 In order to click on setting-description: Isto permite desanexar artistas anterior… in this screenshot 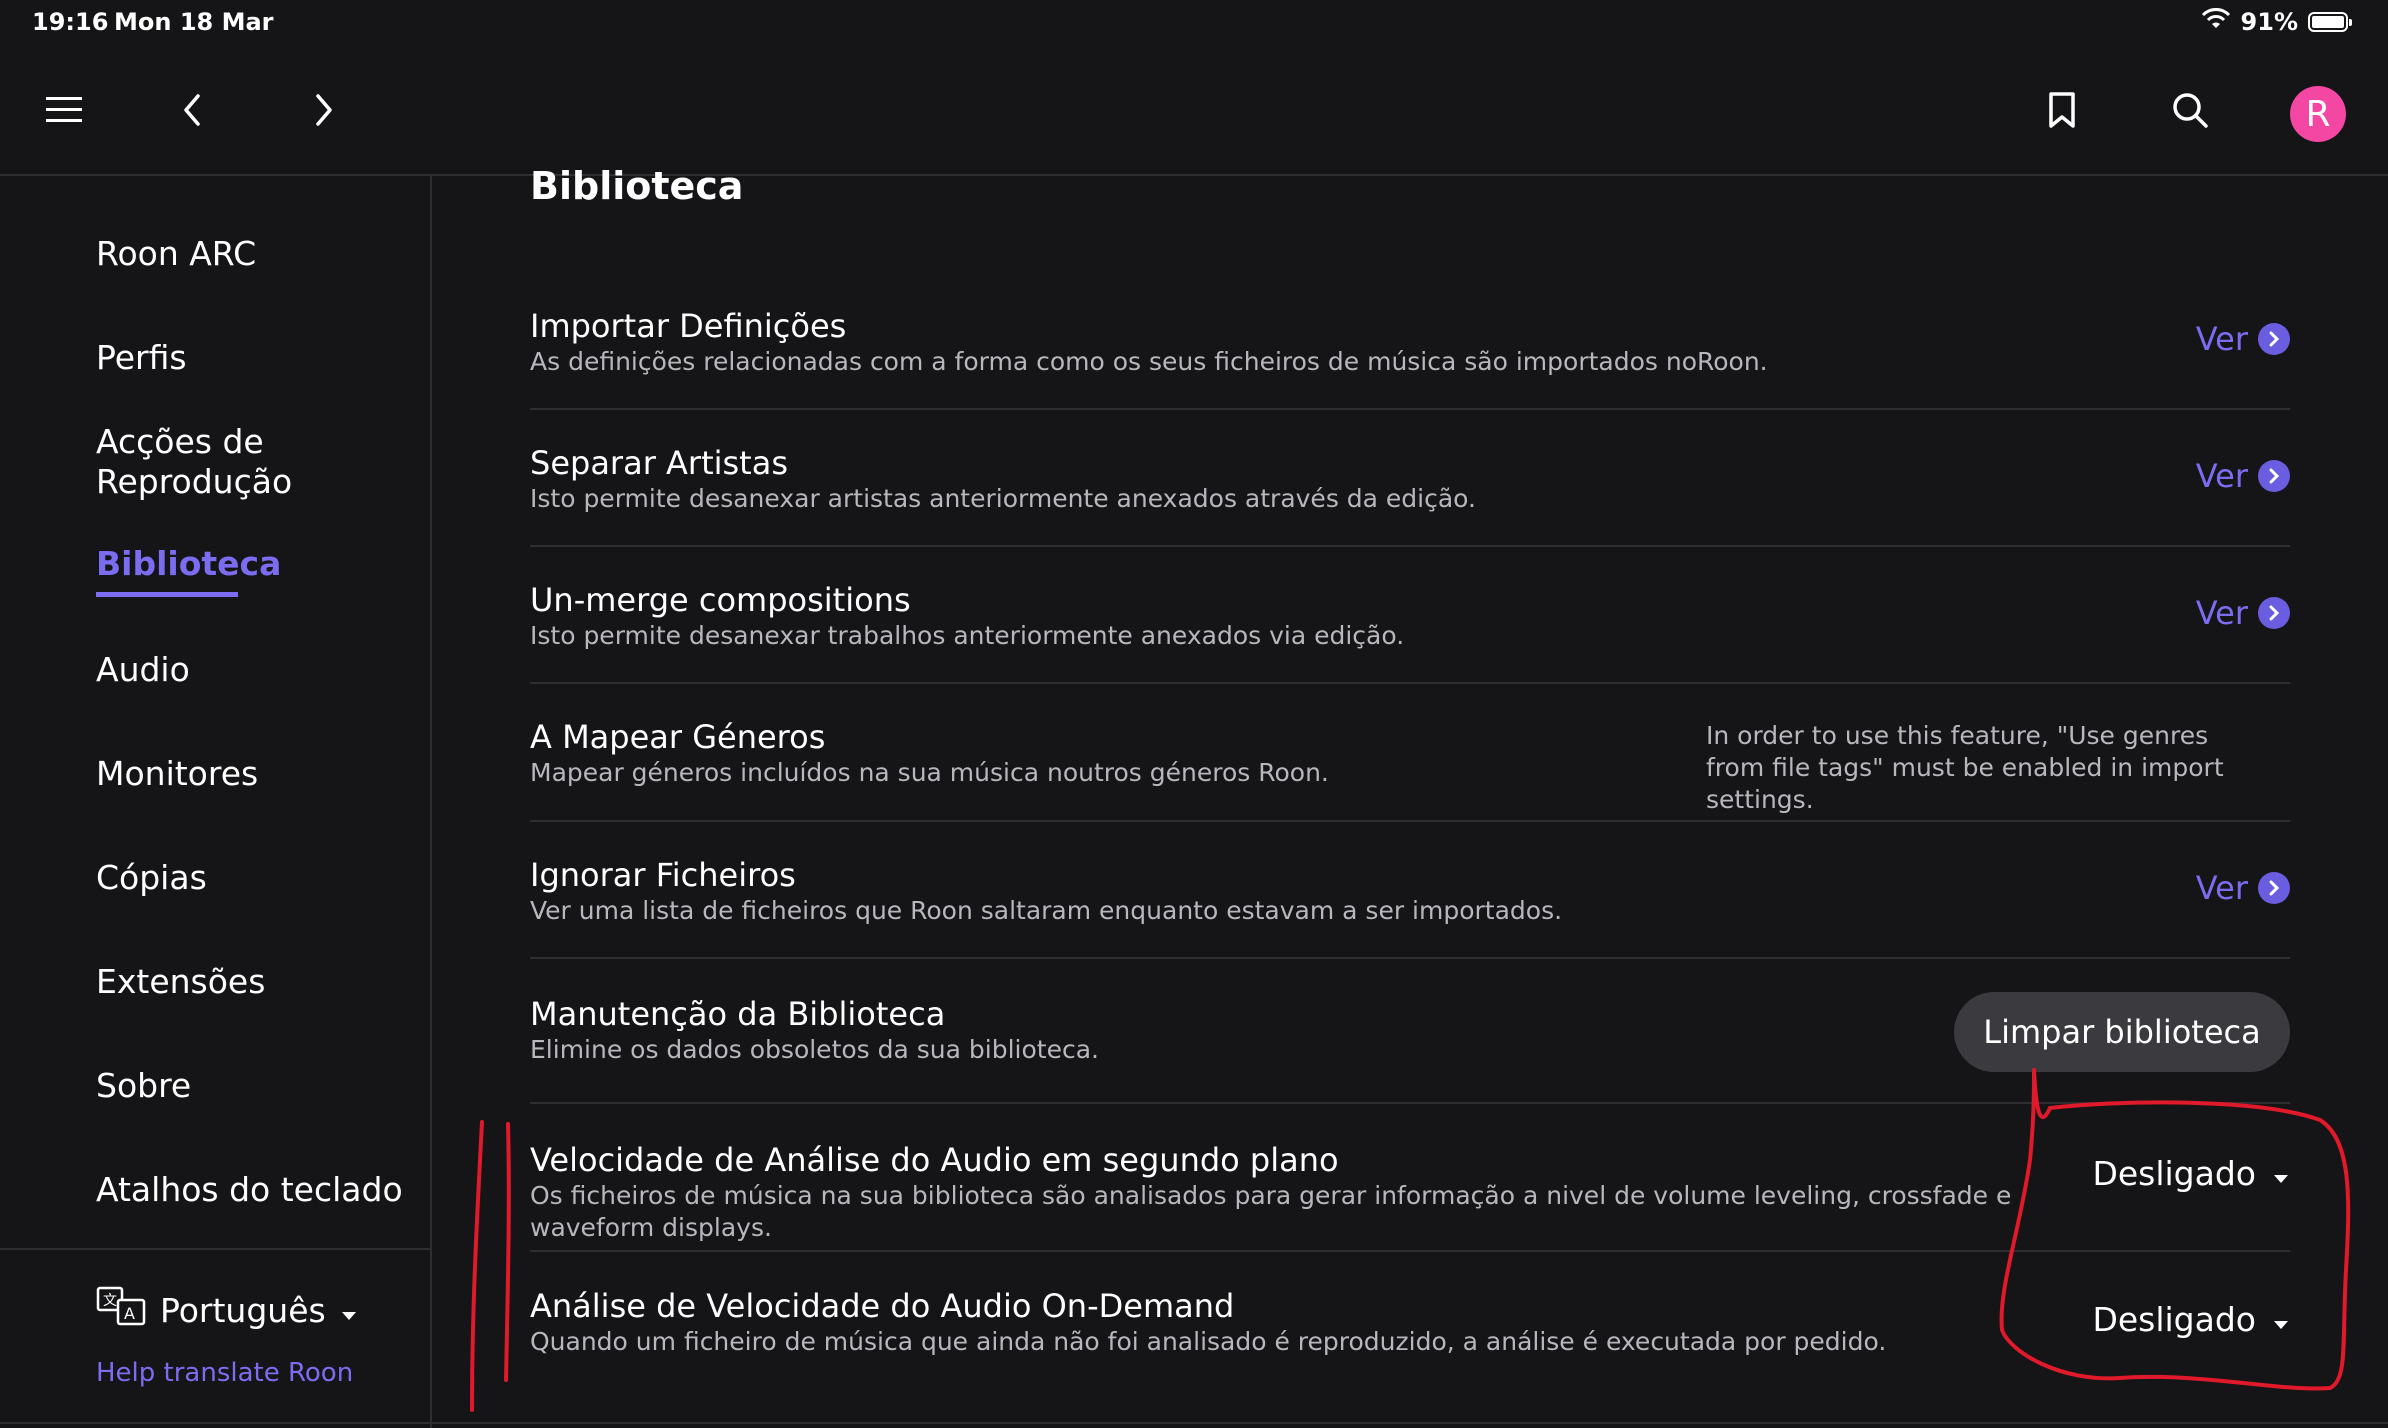, I will do `click(1003, 498)`.